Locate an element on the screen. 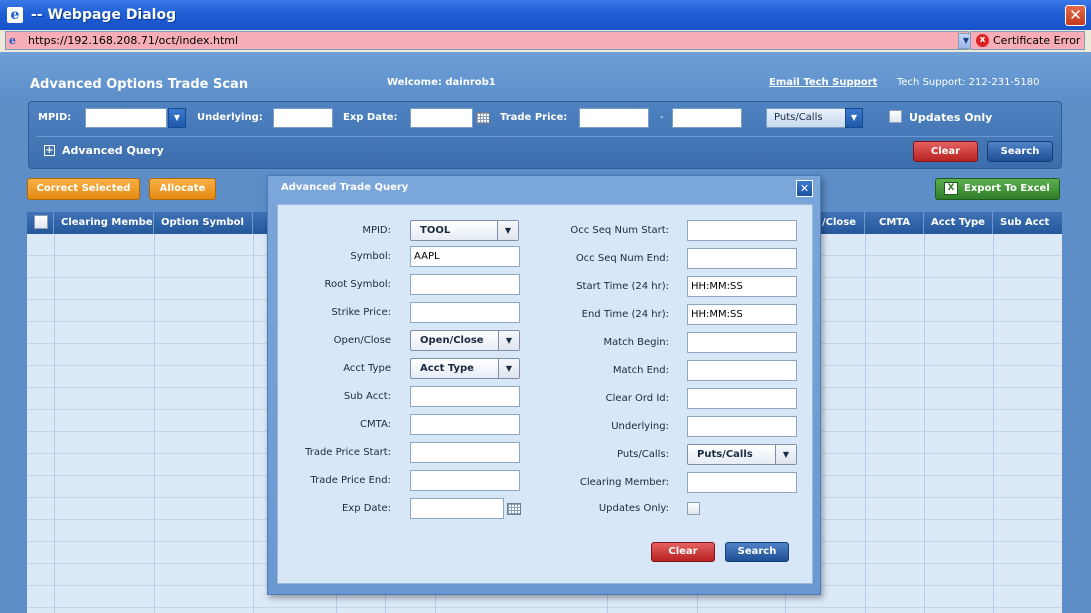 The height and width of the screenshot is (613, 1091). underlying-field-label: Underlying: is located at coordinates (640, 426).